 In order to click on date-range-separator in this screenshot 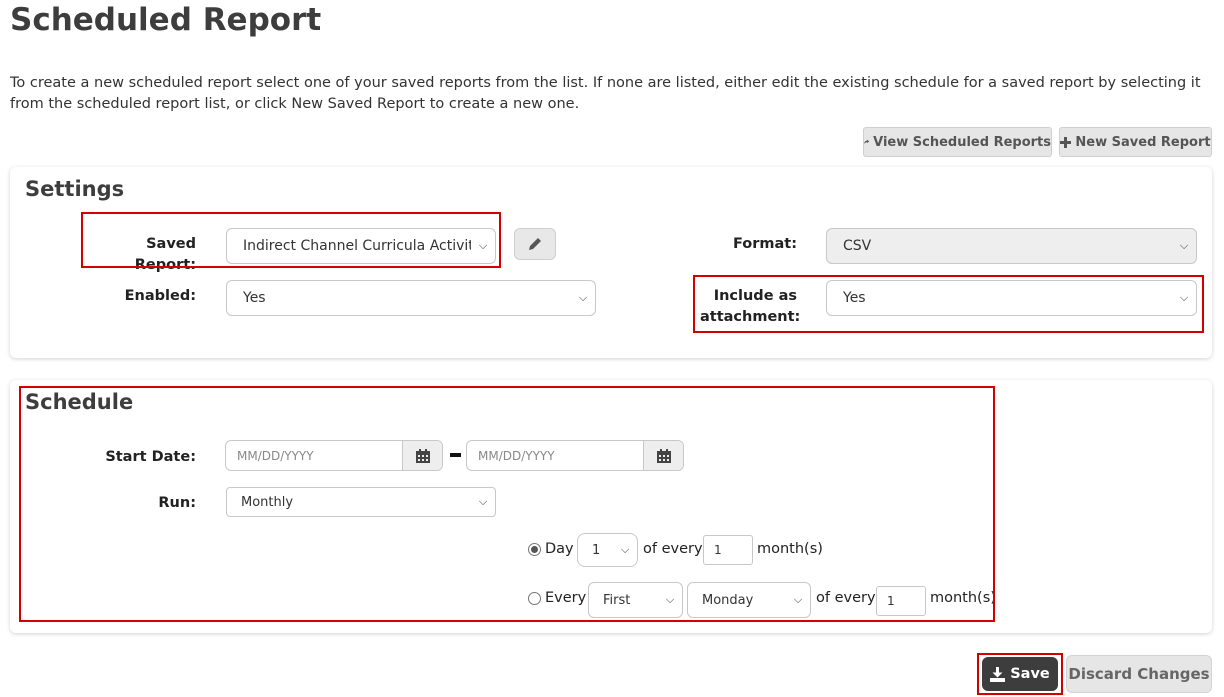, I will do `click(455, 455)`.